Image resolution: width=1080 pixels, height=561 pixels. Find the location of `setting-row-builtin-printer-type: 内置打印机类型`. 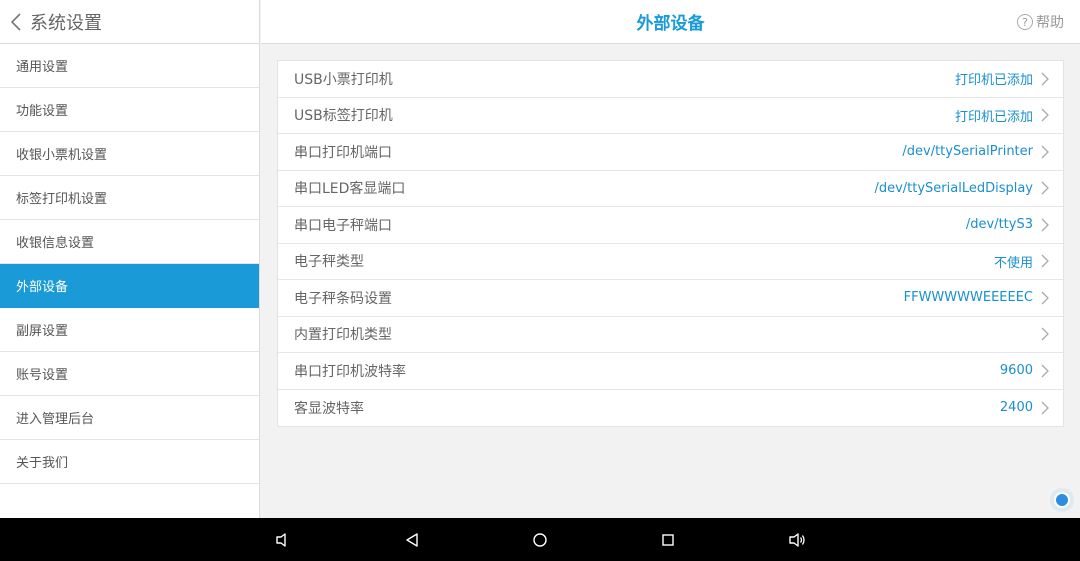

setting-row-builtin-printer-type: 内置打印机类型 is located at coordinates (670, 335).